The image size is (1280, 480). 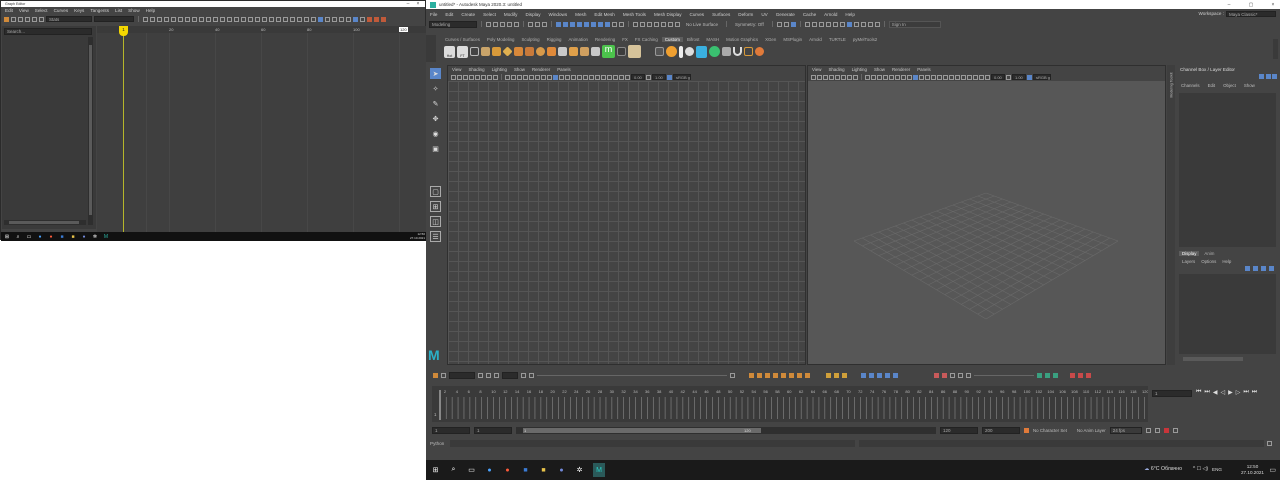 What do you see at coordinates (1148, 430) in the screenshot?
I see `loop-icon` at bounding box center [1148, 430].